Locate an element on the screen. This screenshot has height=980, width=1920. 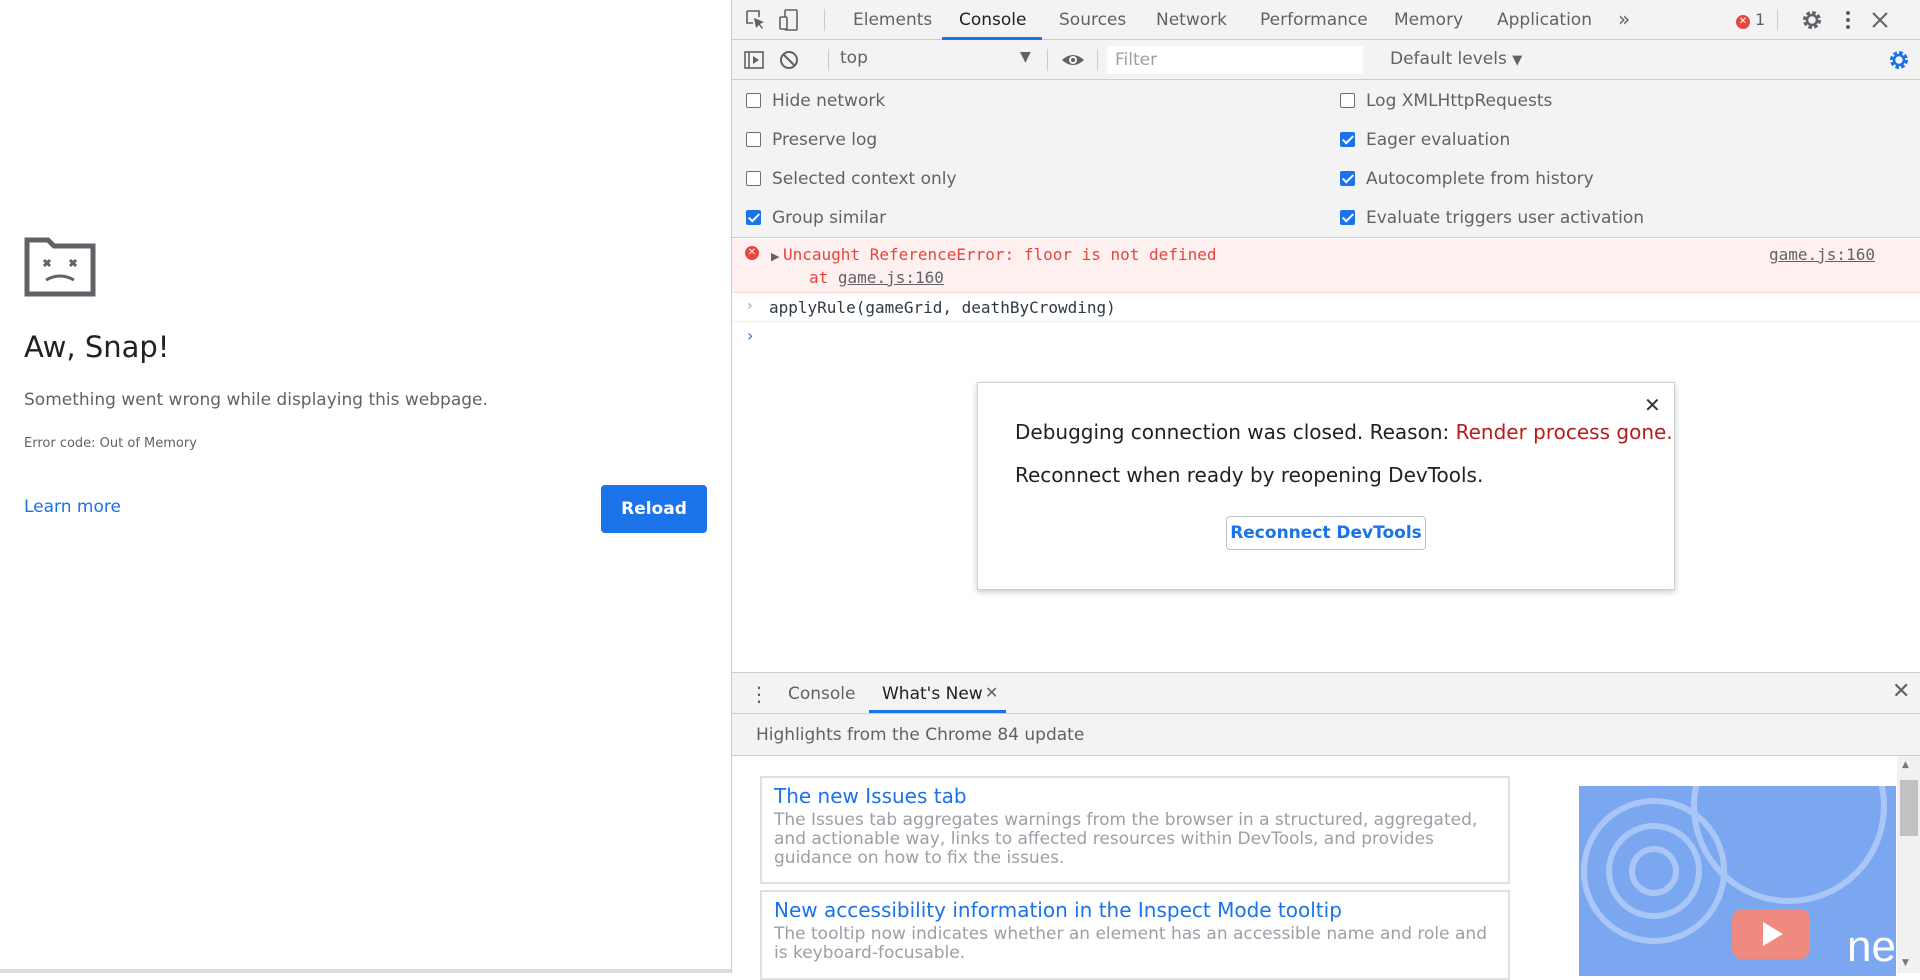
sad-tab-icon is located at coordinates (60, 267).